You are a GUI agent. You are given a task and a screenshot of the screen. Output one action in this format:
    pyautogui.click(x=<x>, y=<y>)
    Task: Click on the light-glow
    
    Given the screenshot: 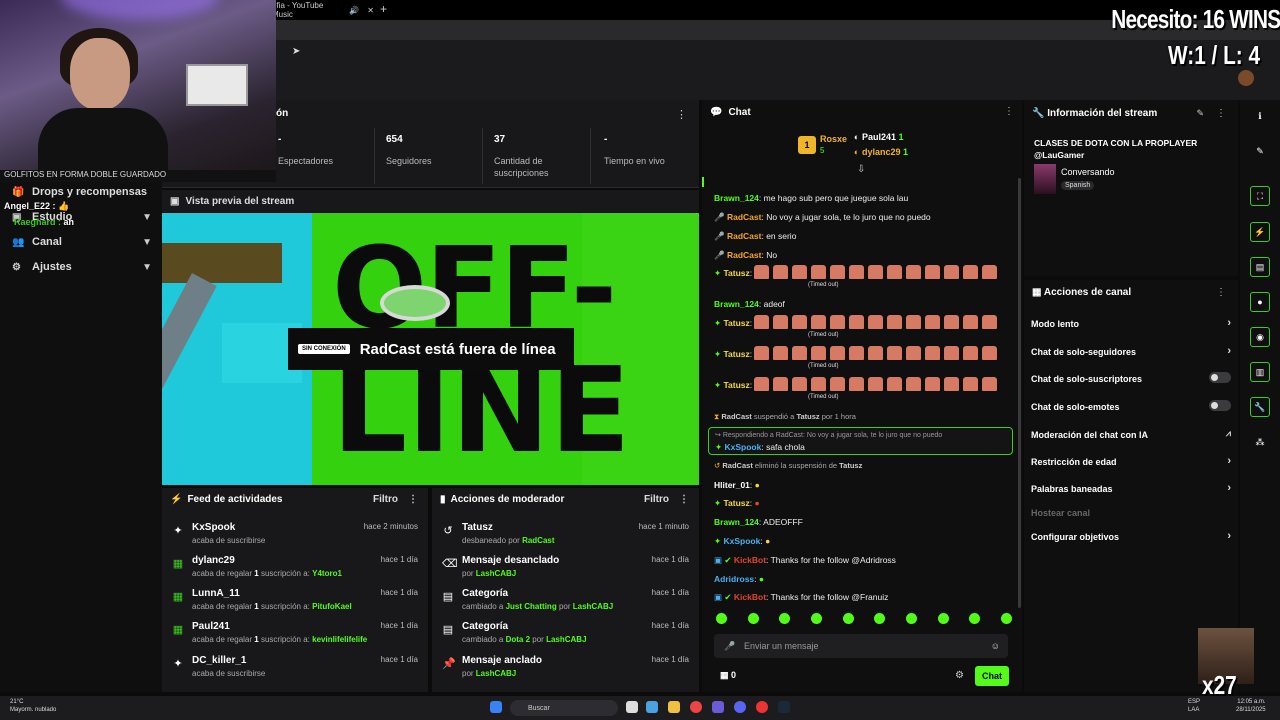 What is the action you would take?
    pyautogui.click(x=140, y=10)
    